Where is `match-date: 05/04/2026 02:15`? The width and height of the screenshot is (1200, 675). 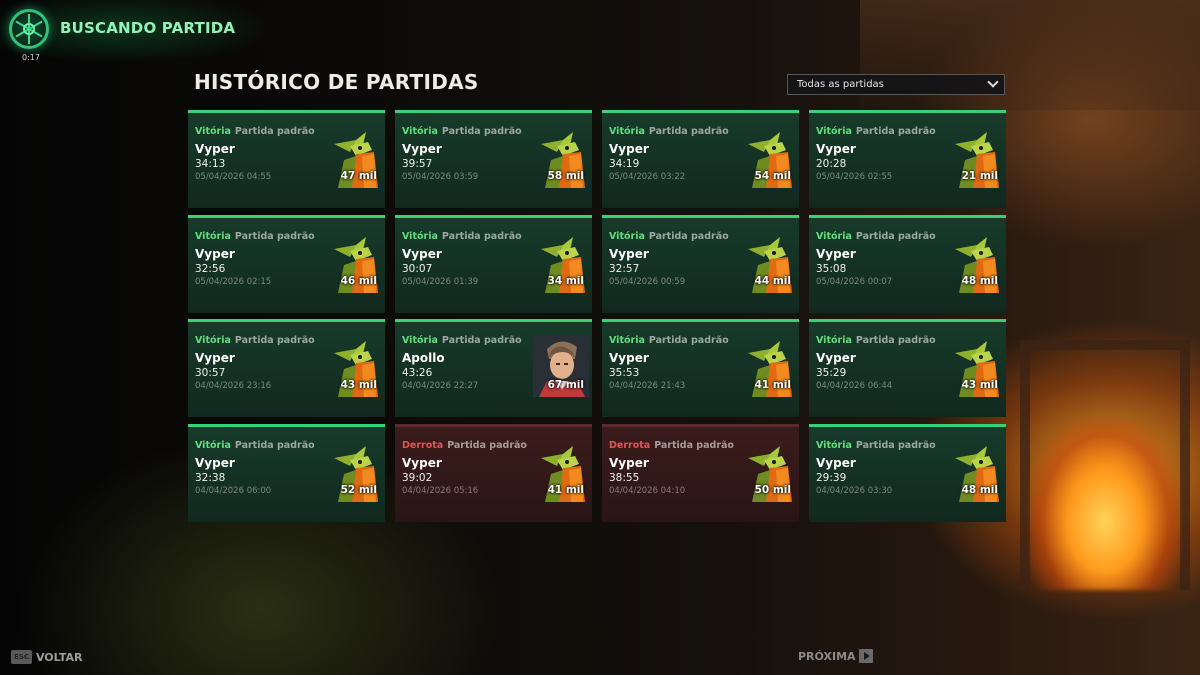
match-date: 05/04/2026 02:15 is located at coordinates (233, 281).